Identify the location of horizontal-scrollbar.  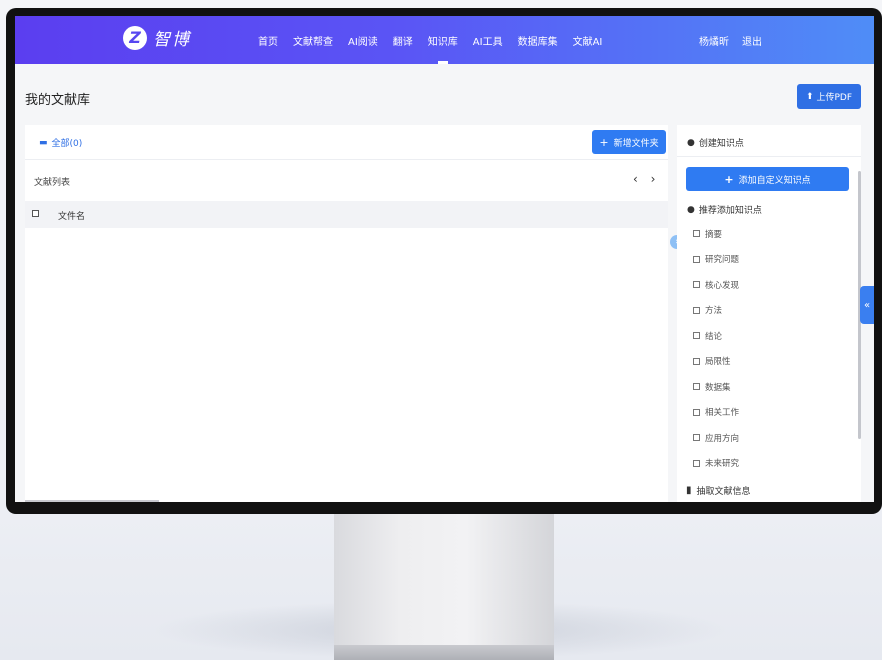
(92, 501).